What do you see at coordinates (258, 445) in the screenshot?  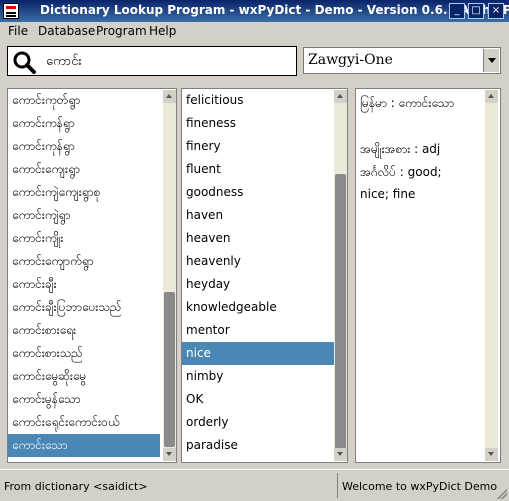 I see `list-item: paradise` at bounding box center [258, 445].